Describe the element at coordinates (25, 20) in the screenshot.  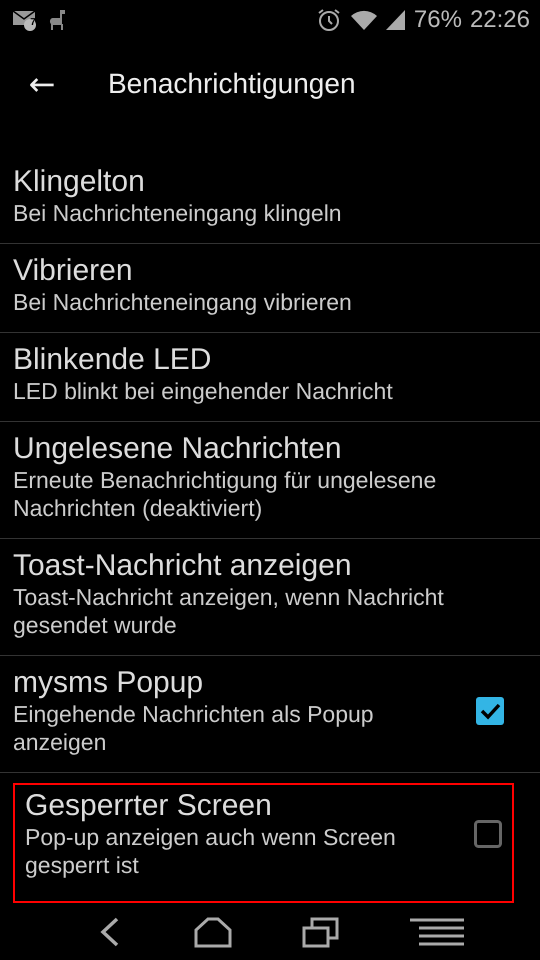
I see `mail-icon` at that location.